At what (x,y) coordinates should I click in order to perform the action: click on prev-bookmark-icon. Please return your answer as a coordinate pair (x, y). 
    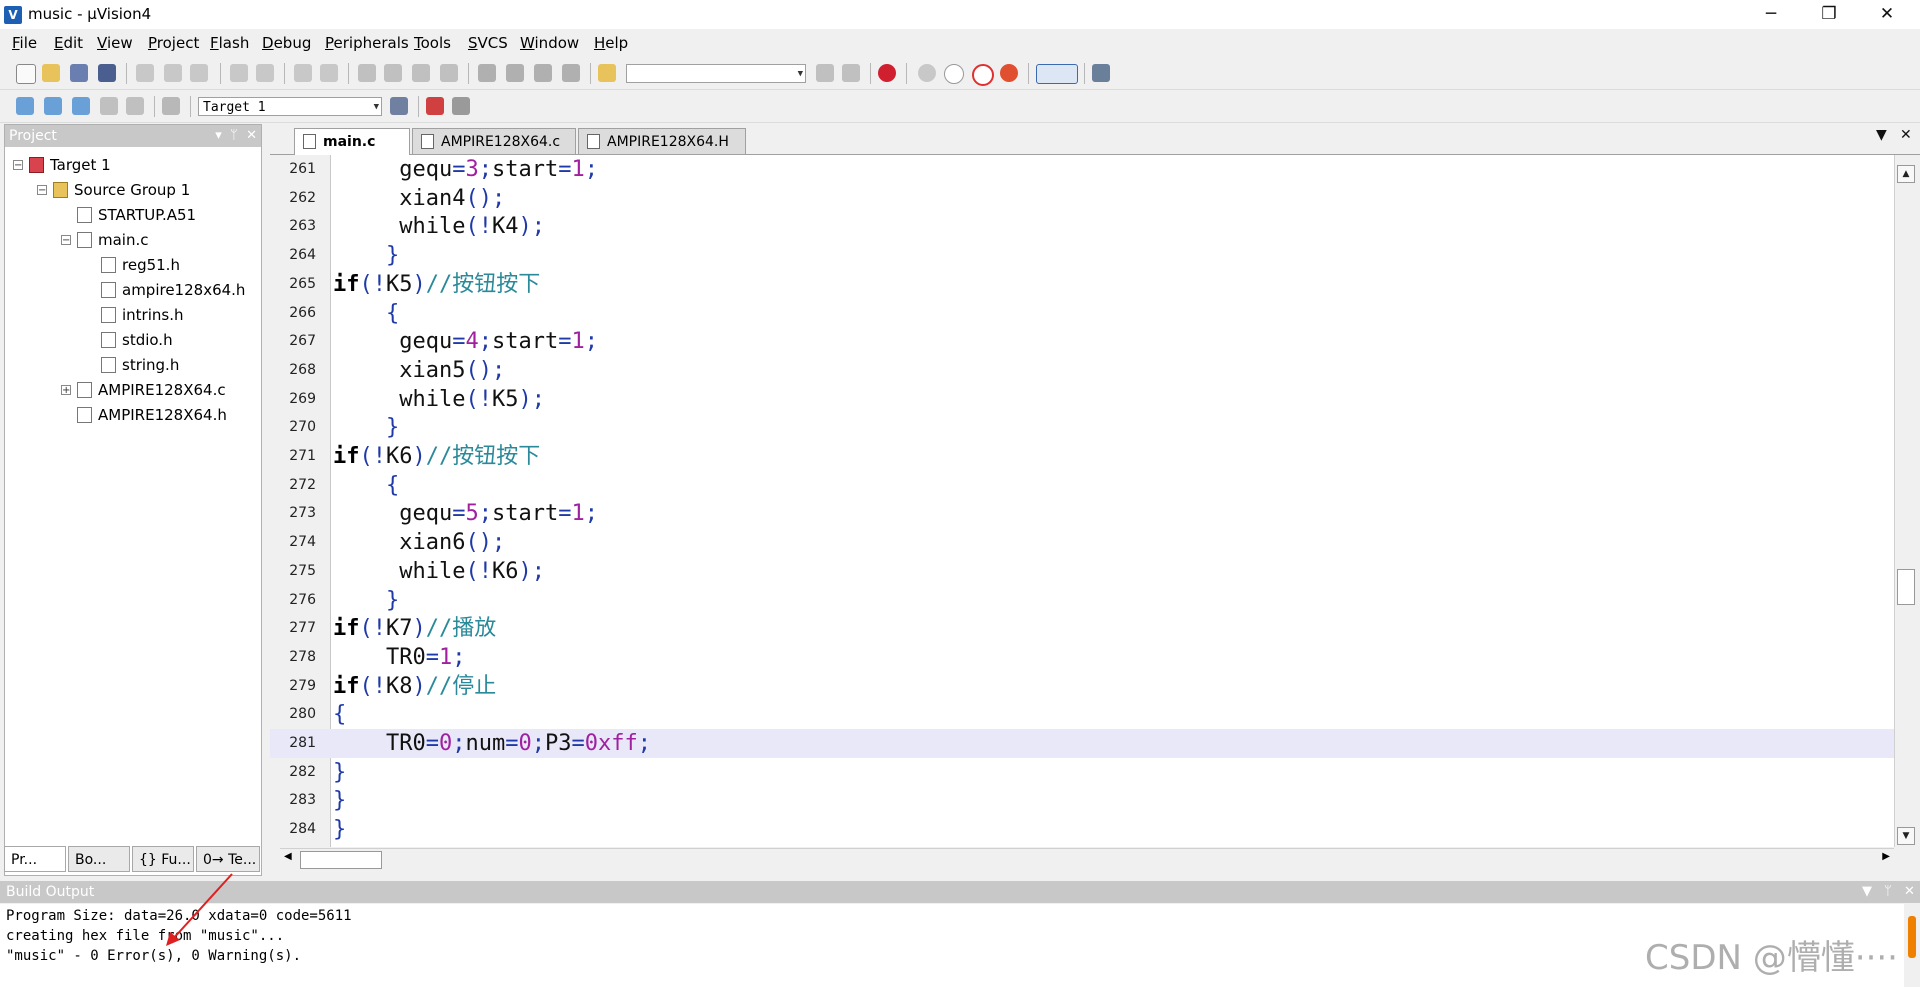
    Looking at the image, I should click on (393, 73).